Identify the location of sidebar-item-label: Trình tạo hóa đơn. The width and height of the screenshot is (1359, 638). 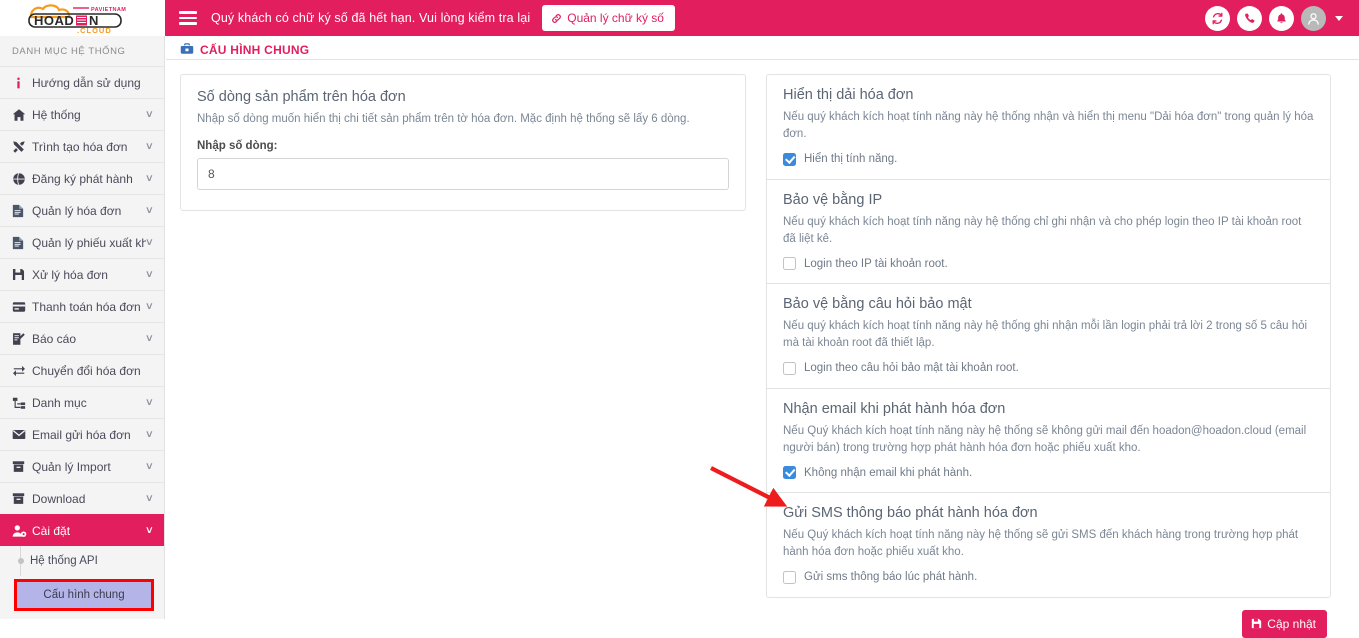
(80, 146).